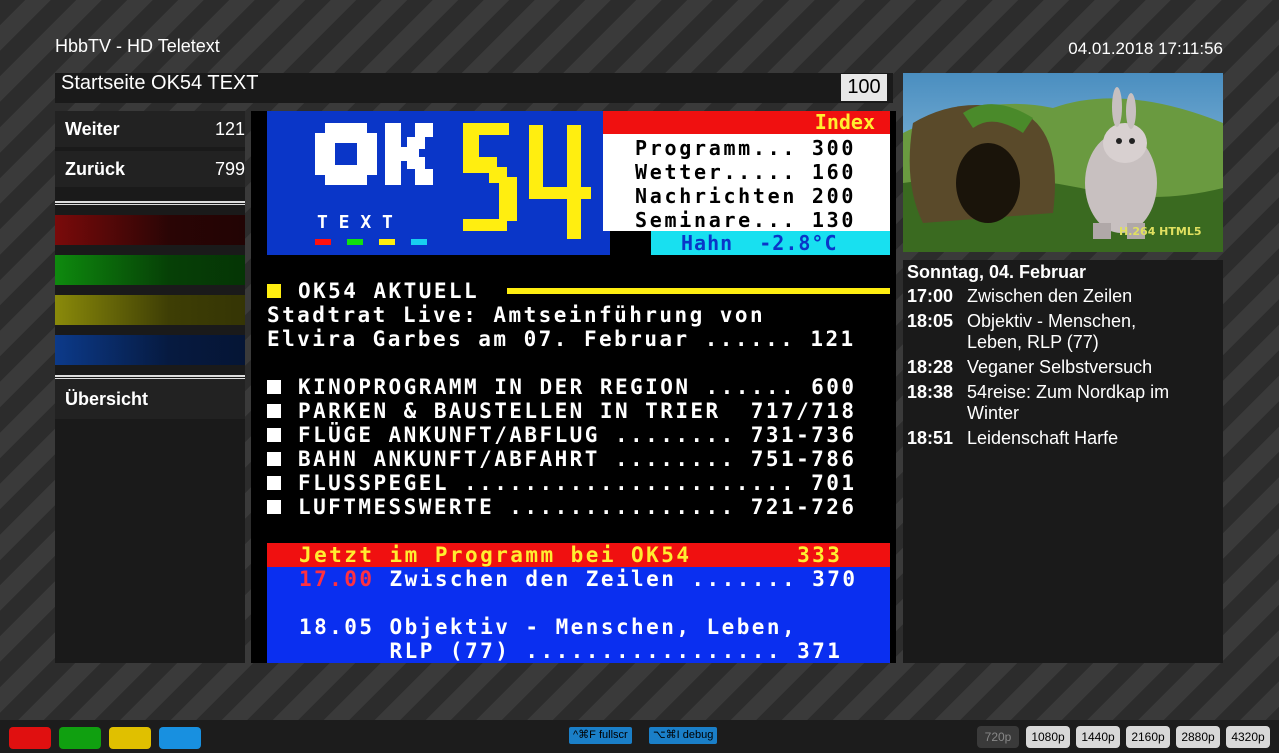 The height and width of the screenshot is (753, 1279). I want to click on overview-label: Übersicht, so click(107, 399).